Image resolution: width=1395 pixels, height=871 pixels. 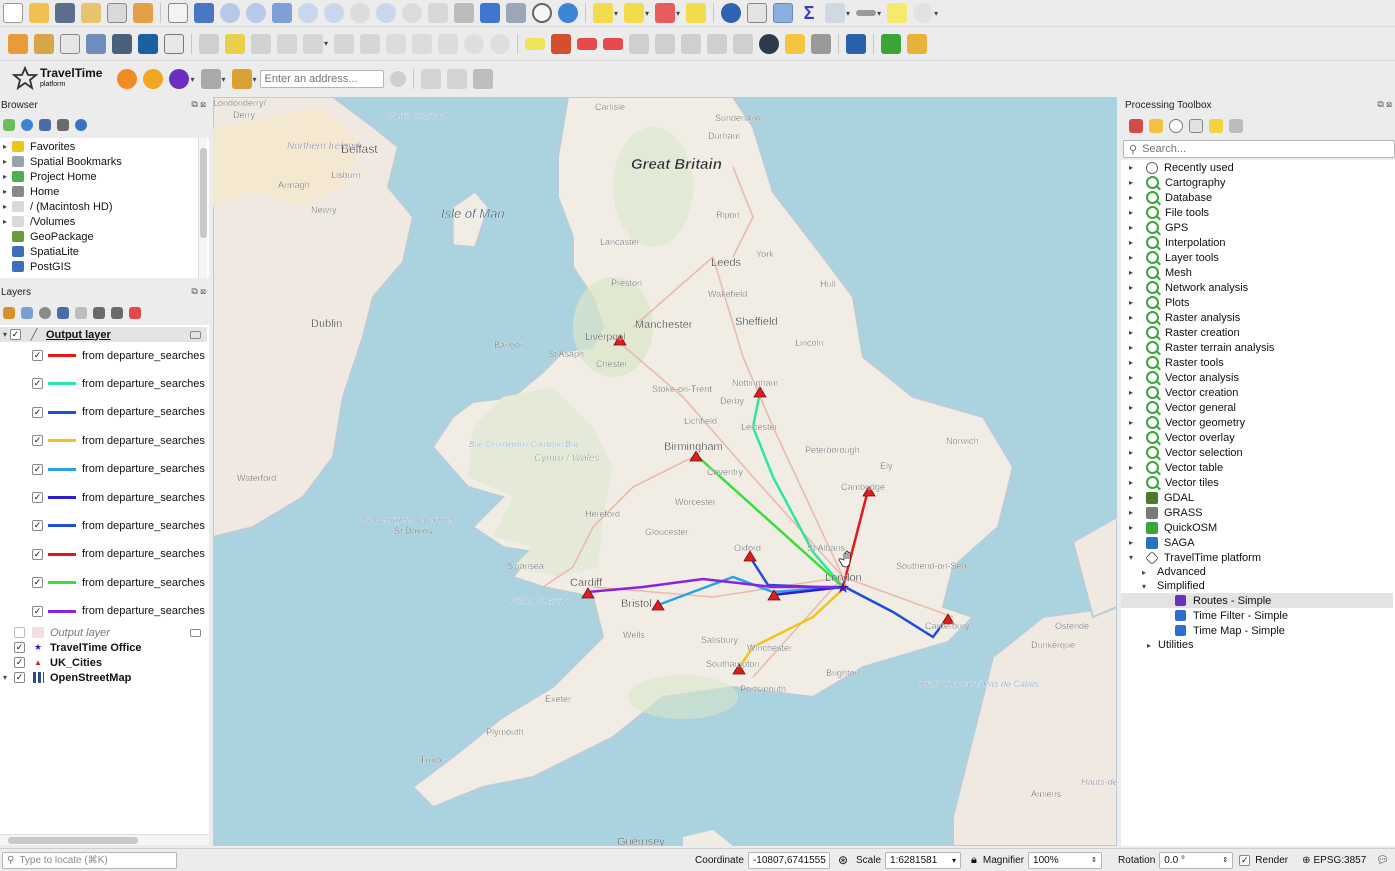 I want to click on browser-refresh-icon, so click(x=27, y=125).